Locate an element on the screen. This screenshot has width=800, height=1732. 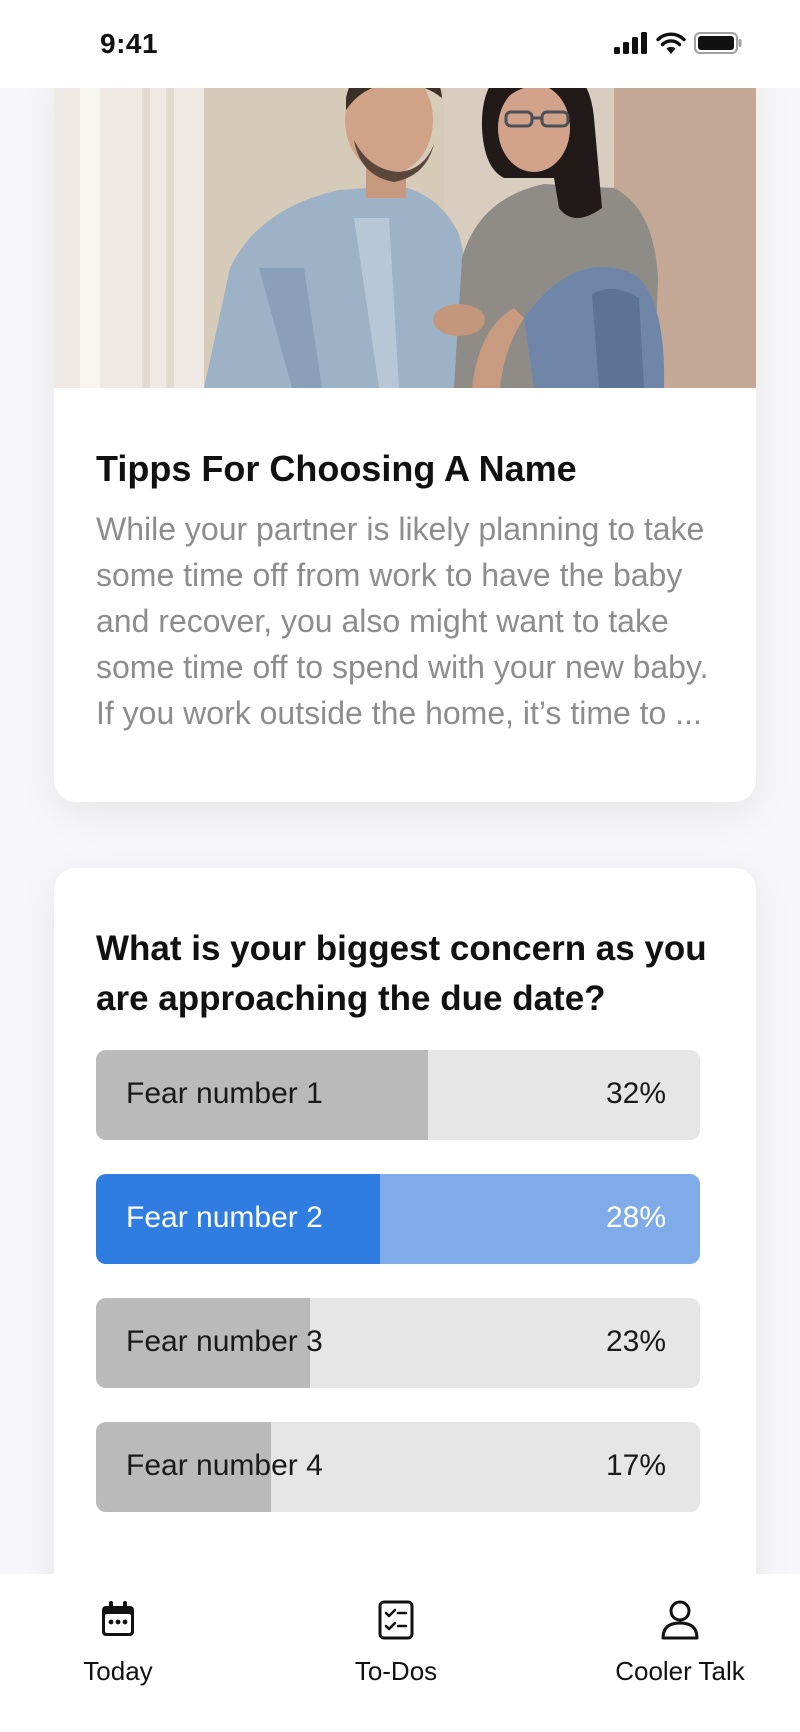
article-title: Tipps For Choosing A Name is located at coordinates (336, 468).